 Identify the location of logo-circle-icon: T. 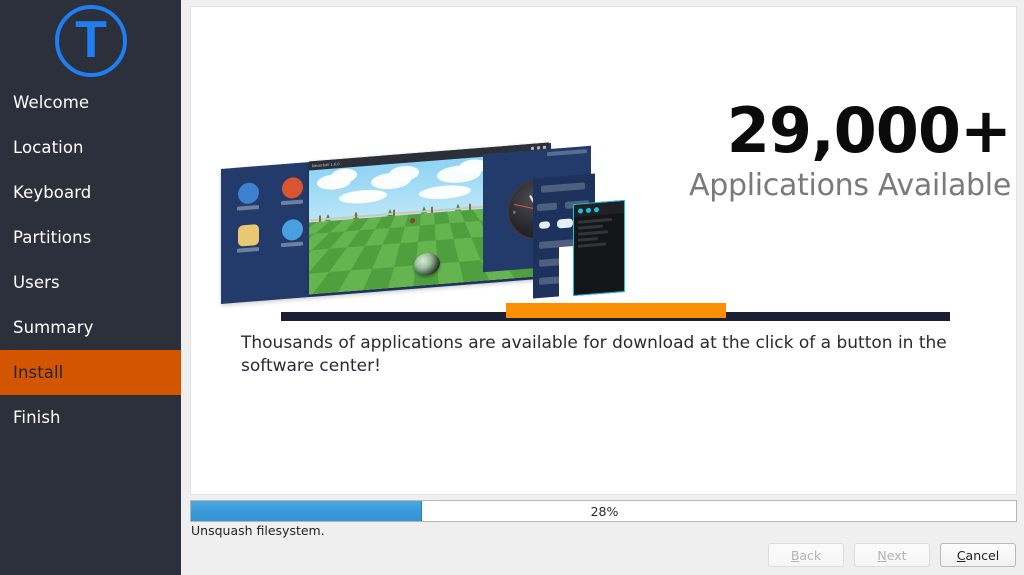
(90, 41).